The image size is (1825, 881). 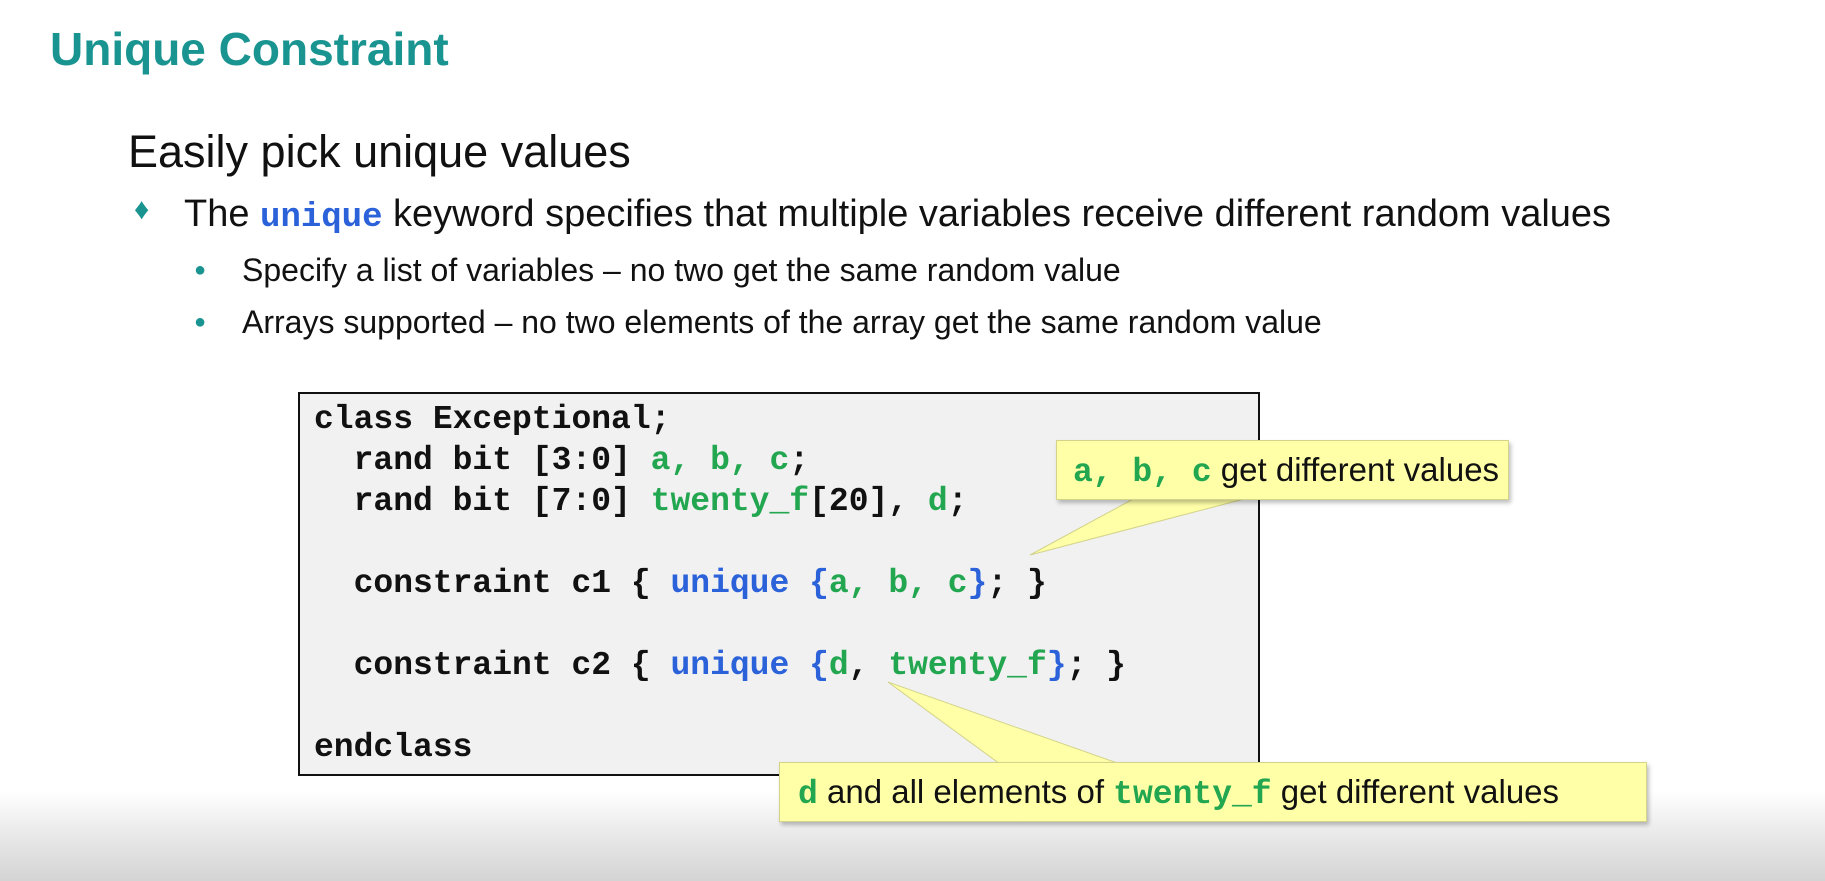 I want to click on code-line-5: constraint c2 { unique {d, twenty_f}; }, so click(x=720, y=665).